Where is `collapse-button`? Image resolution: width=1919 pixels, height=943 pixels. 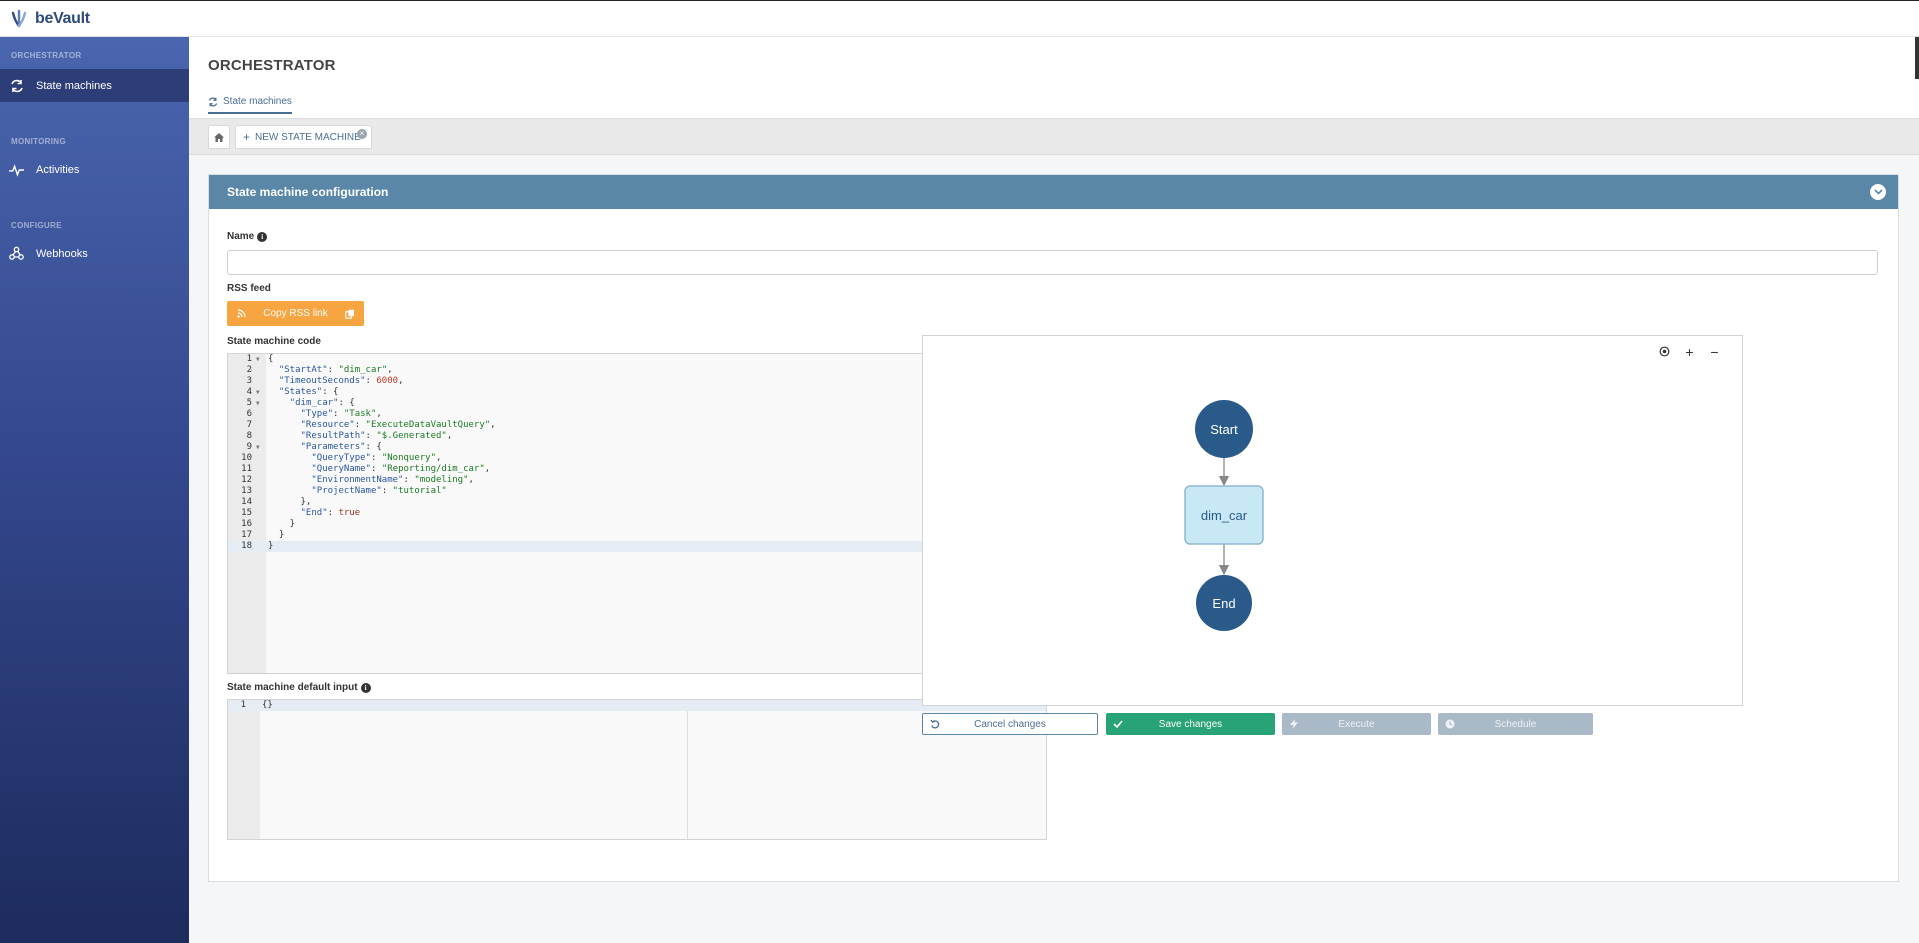 collapse-button is located at coordinates (1878, 192).